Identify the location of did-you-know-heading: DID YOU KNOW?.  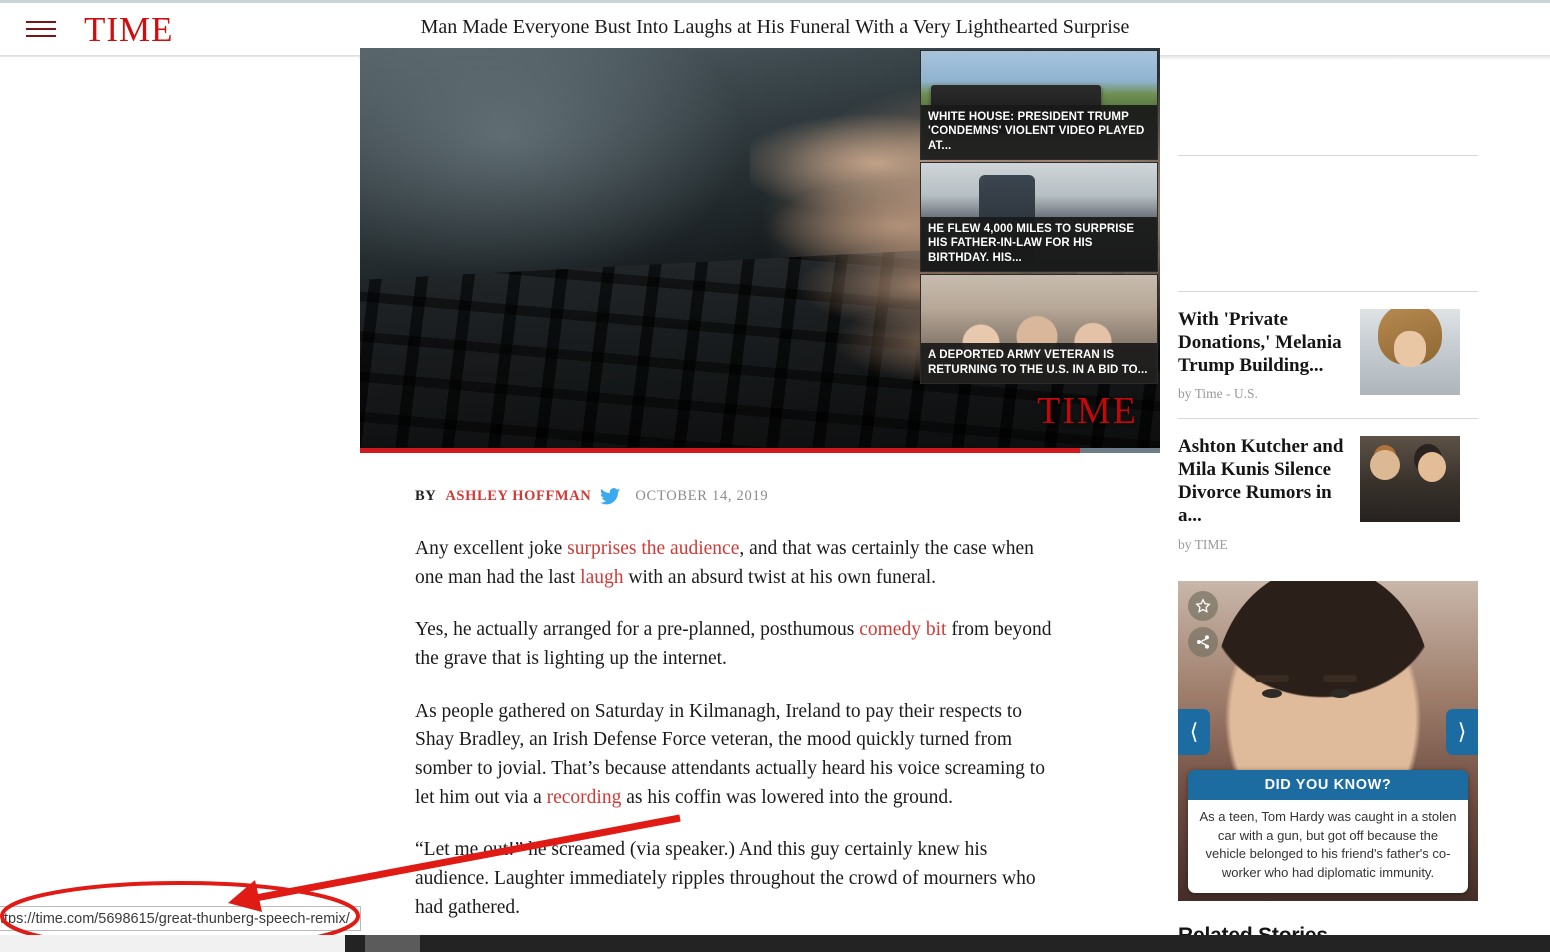
(1328, 785).